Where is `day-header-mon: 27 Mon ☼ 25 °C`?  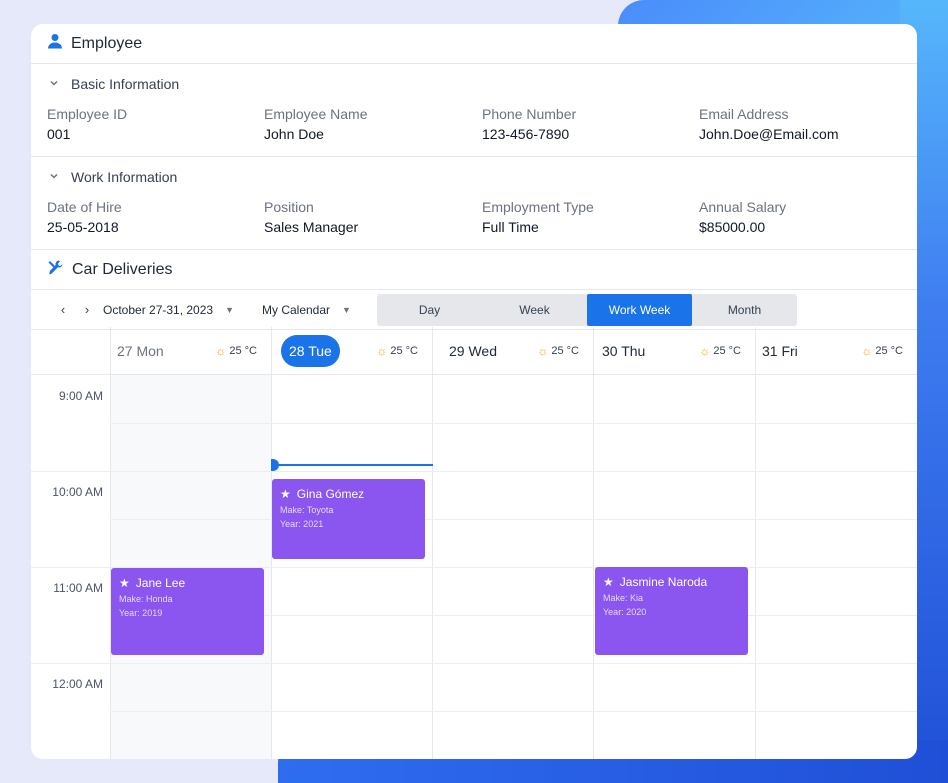
day-header-mon: 27 Mon ☼ 25 °C is located at coordinates (190, 351).